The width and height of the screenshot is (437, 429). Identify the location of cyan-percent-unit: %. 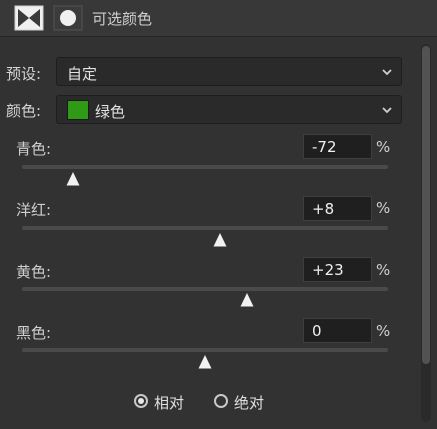
(383, 147).